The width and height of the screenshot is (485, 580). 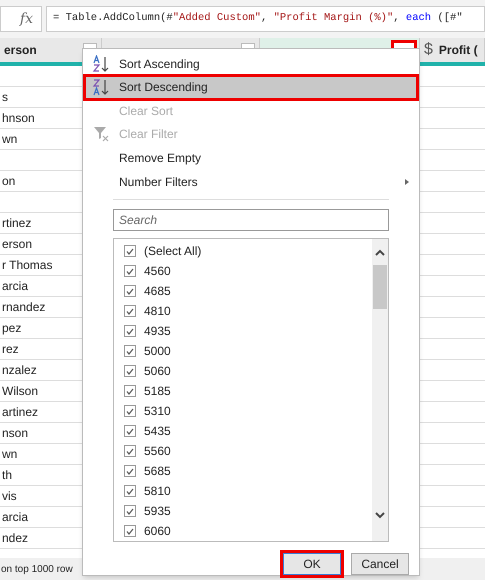 What do you see at coordinates (157, 331) in the screenshot?
I see `value-label: 4935` at bounding box center [157, 331].